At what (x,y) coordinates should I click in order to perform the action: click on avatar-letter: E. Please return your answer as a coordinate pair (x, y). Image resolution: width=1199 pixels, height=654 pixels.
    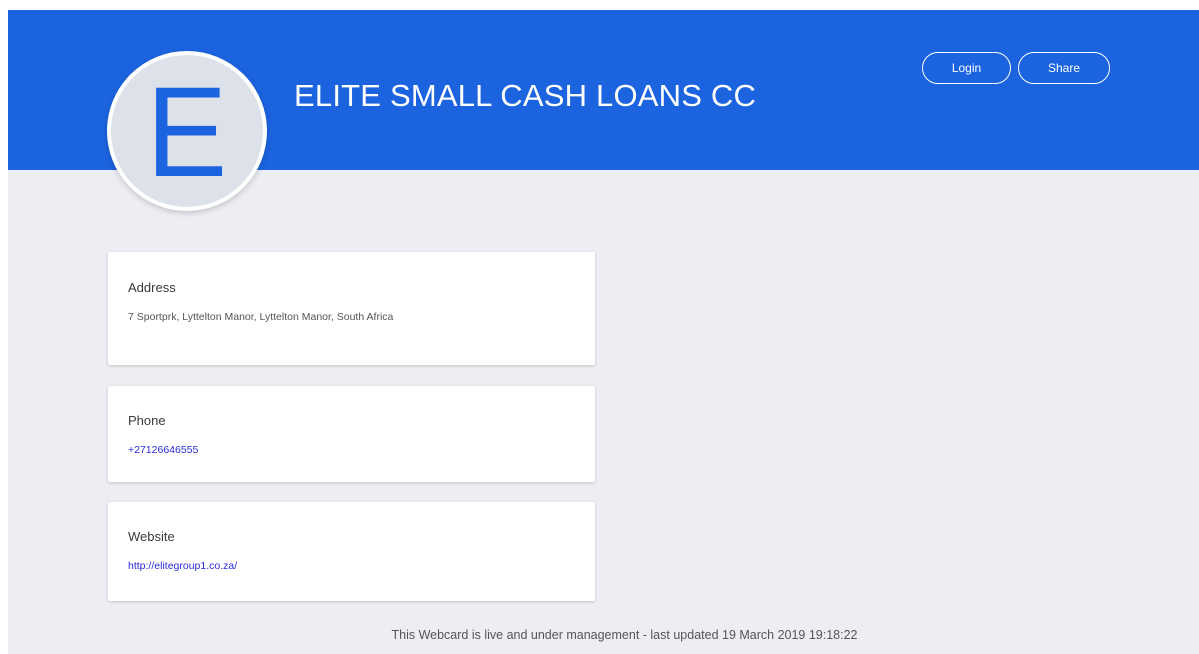
    Looking at the image, I should click on (187, 132).